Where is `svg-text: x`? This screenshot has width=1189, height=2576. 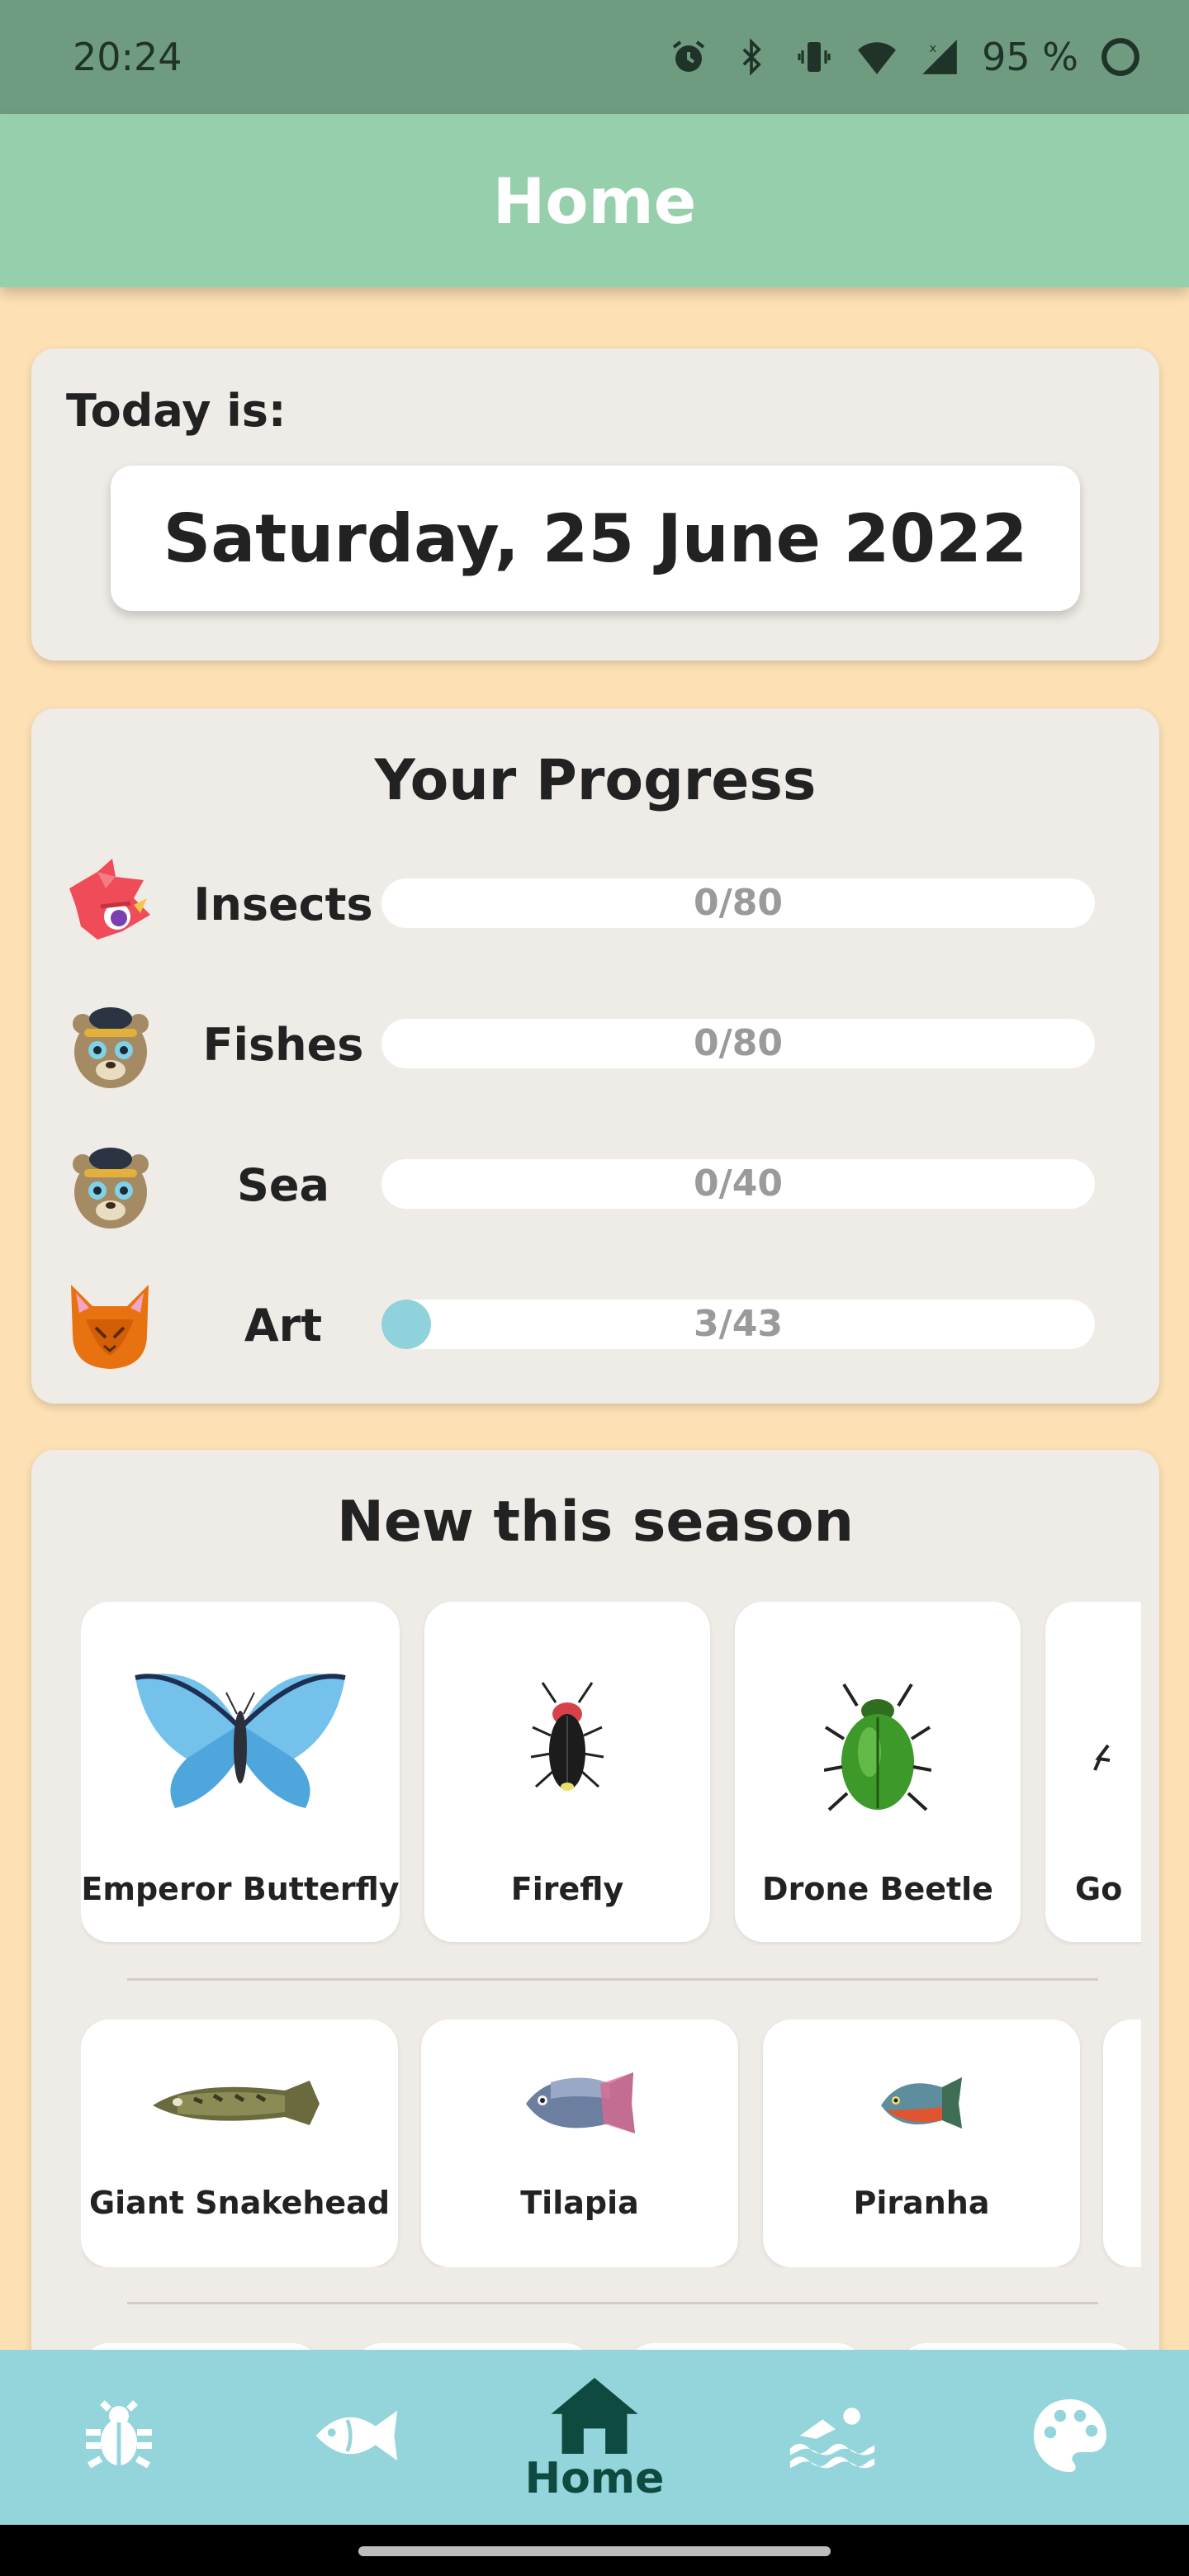
svg-text: x is located at coordinates (933, 48).